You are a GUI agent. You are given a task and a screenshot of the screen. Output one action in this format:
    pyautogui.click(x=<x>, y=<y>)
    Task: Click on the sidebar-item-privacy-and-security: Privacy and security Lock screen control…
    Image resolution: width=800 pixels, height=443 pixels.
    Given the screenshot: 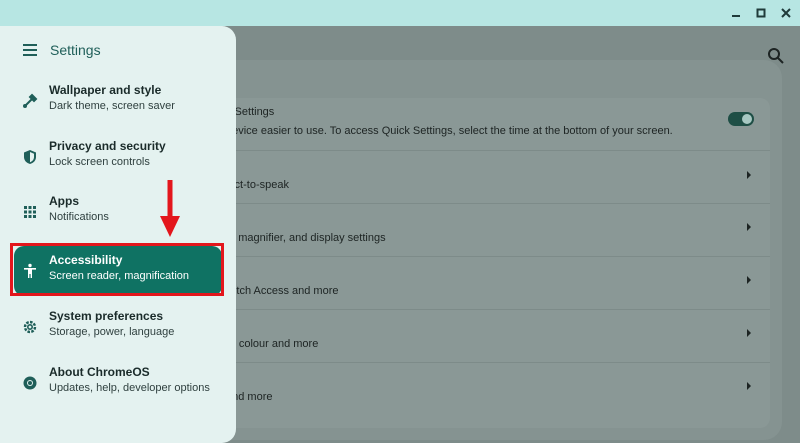 What is the action you would take?
    pyautogui.click(x=118, y=157)
    